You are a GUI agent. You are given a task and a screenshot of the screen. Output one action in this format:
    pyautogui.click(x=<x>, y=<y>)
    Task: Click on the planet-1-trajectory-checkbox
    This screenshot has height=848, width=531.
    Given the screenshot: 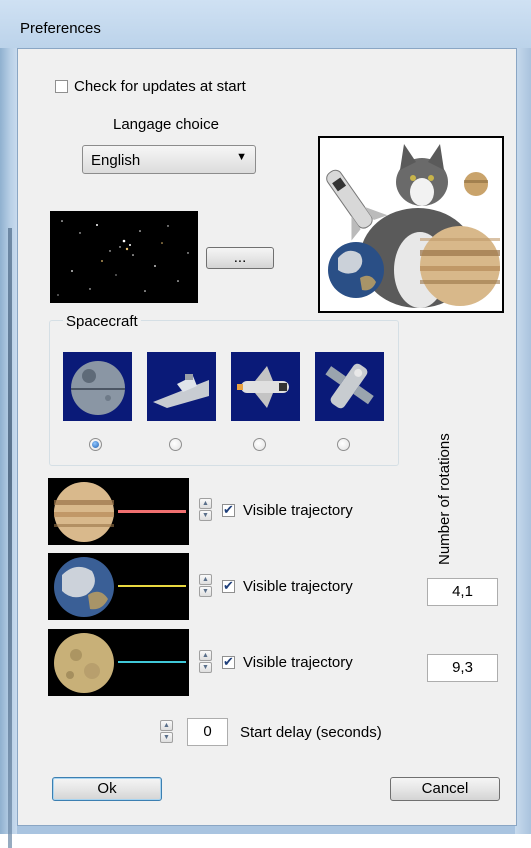 What is the action you would take?
    pyautogui.click(x=228, y=510)
    